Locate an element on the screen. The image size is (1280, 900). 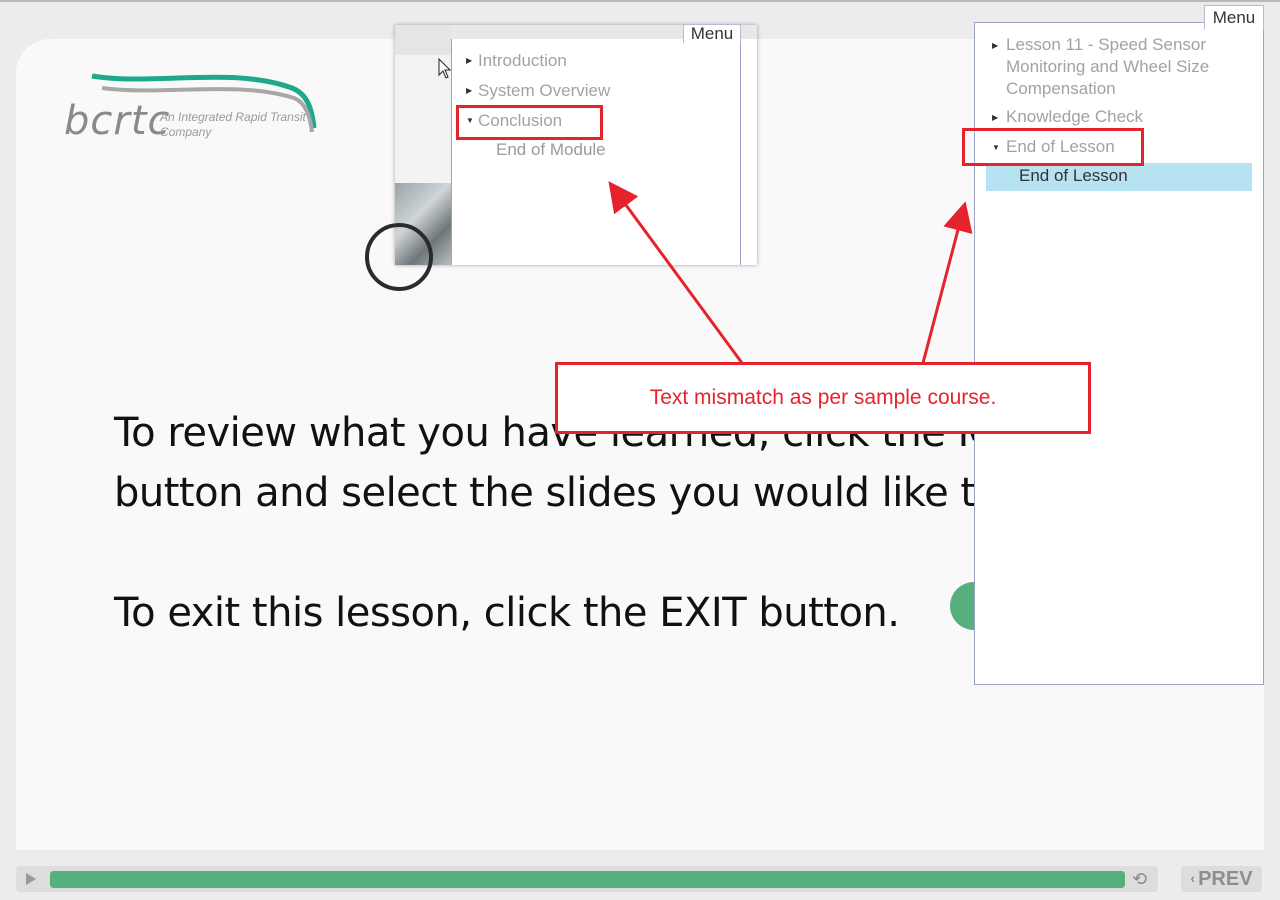
arrow-to-left-menu is located at coordinates (676, 272).